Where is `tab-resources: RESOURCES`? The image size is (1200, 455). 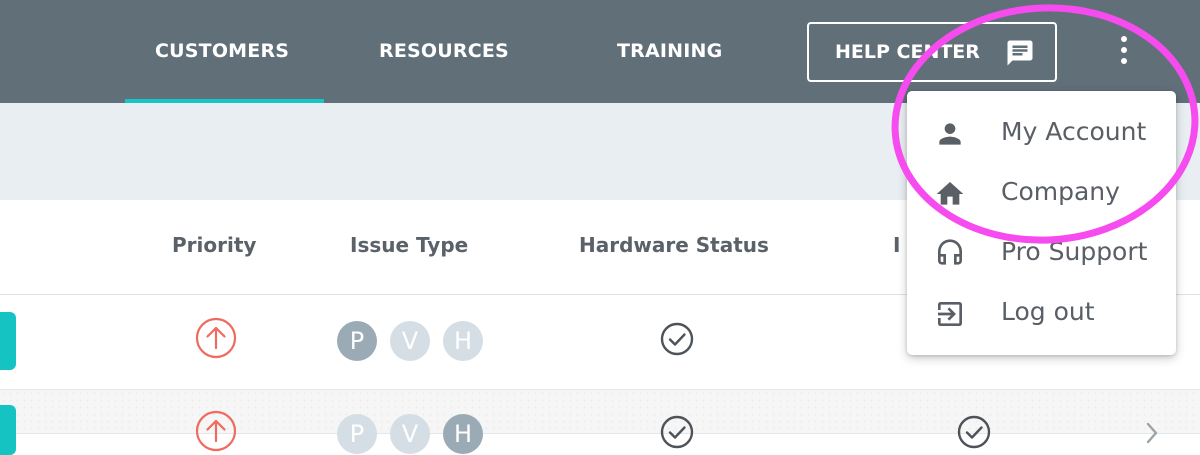
tab-resources: RESOURCES is located at coordinates (444, 51).